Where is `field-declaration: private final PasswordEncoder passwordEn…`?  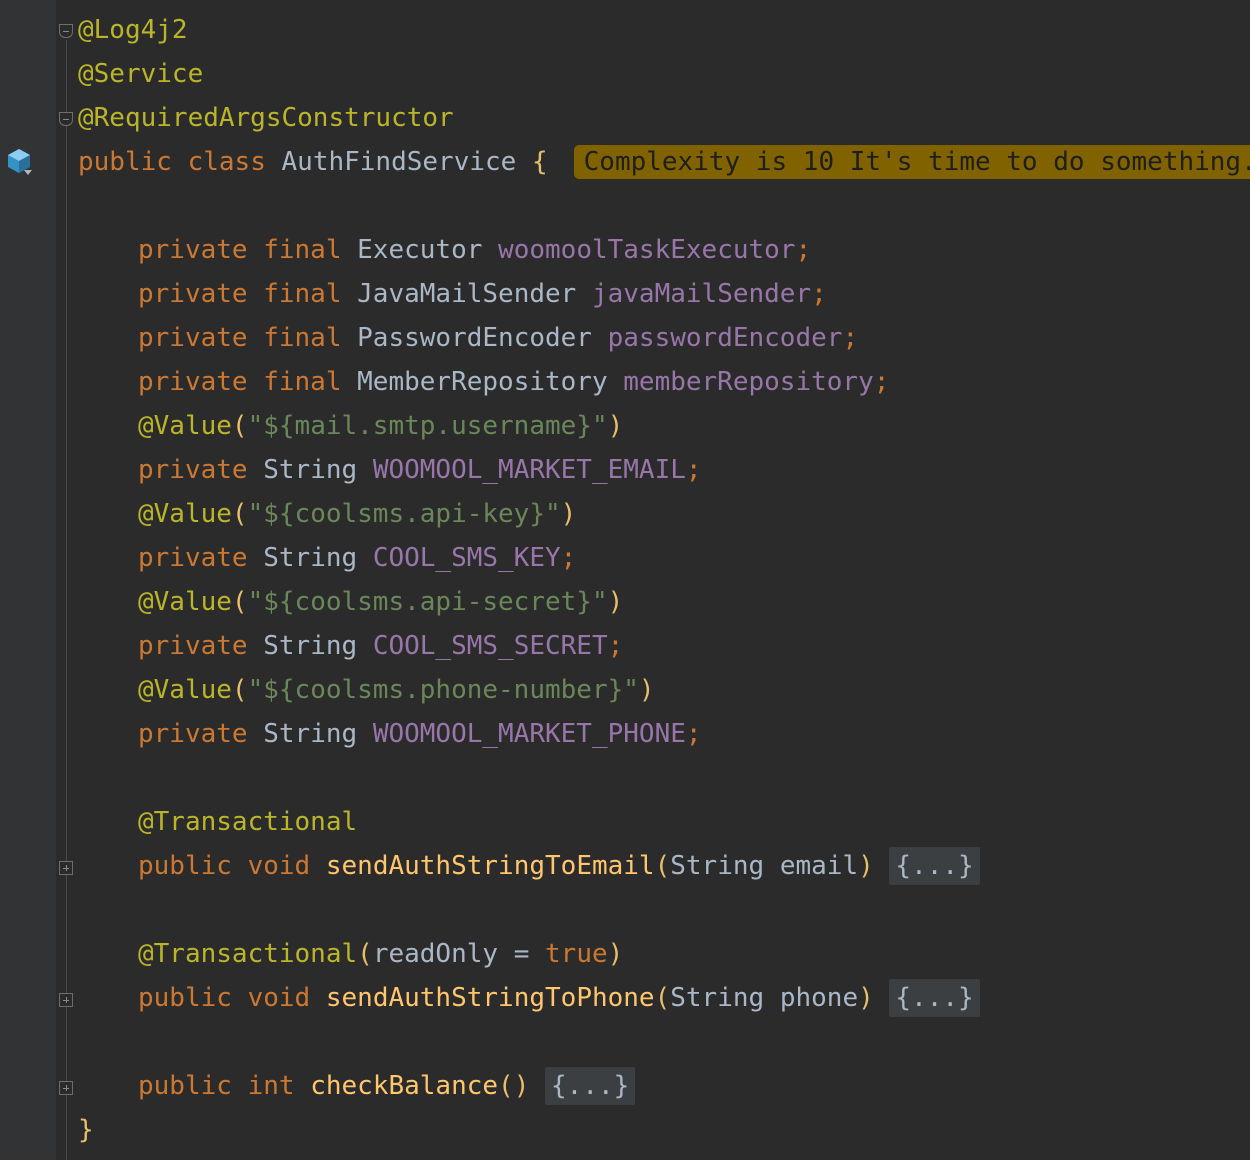 field-declaration: private final PasswordEncoder passwordEn… is located at coordinates (498, 338).